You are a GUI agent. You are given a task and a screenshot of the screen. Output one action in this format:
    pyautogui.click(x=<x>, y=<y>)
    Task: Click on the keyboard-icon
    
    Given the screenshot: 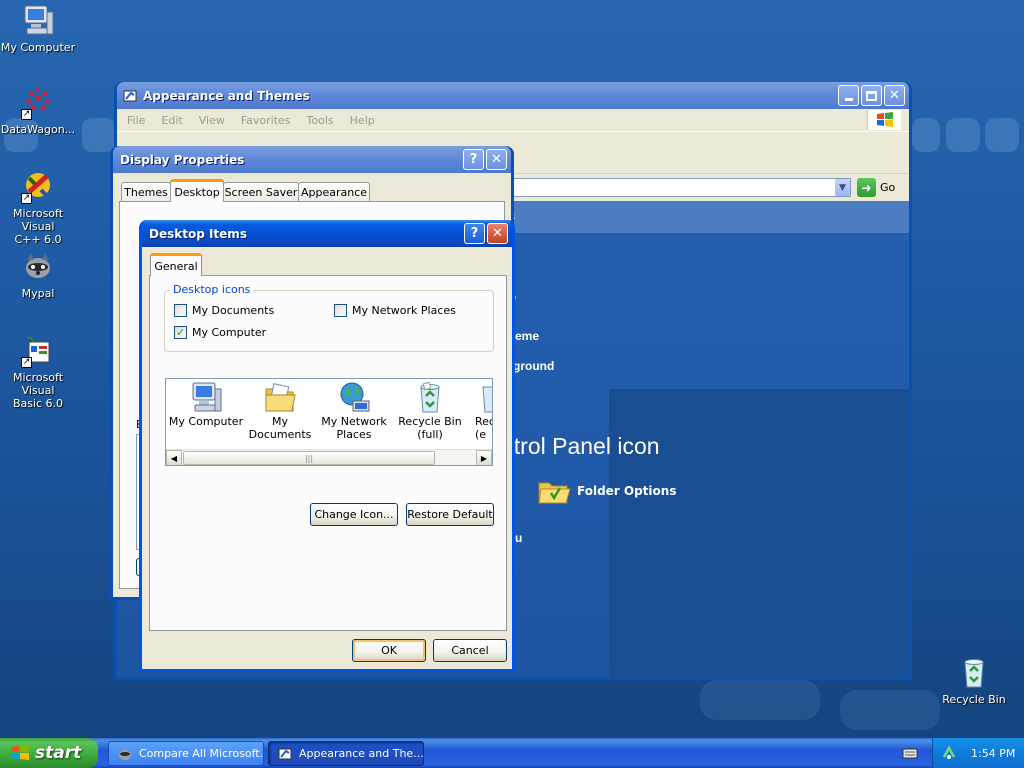 What is the action you would take?
    pyautogui.click(x=910, y=753)
    